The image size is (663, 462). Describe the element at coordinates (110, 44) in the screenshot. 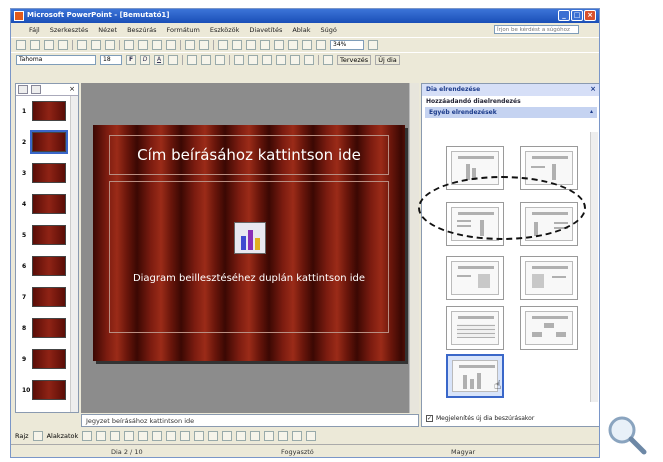

I see `spelling-icon` at that location.